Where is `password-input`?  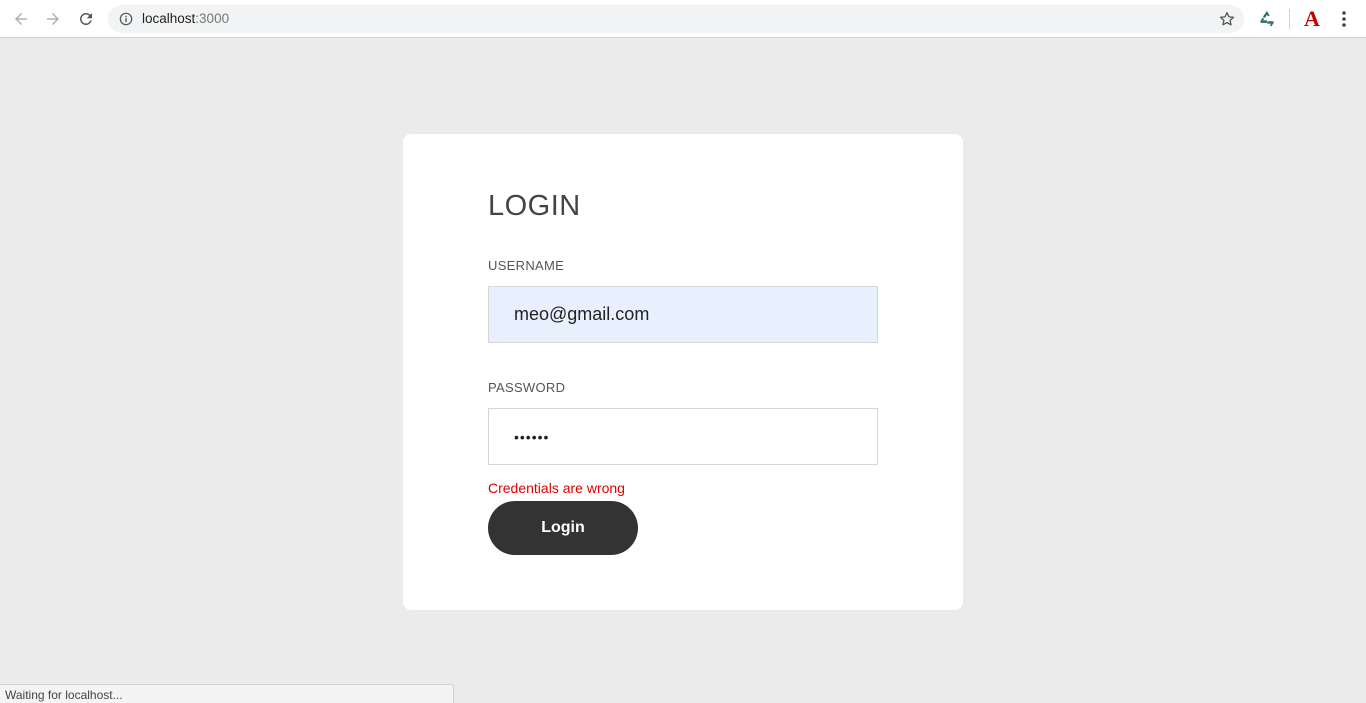 password-input is located at coordinates (683, 436).